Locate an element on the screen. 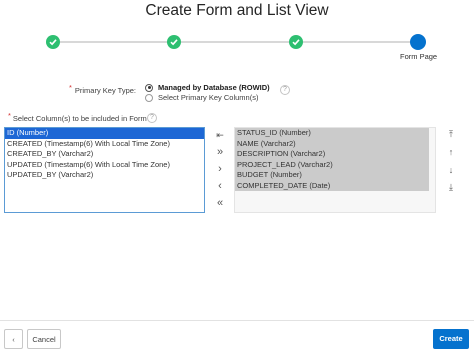 The height and width of the screenshot is (353, 474). wizard-step-4-label: Form Page is located at coordinates (419, 56).